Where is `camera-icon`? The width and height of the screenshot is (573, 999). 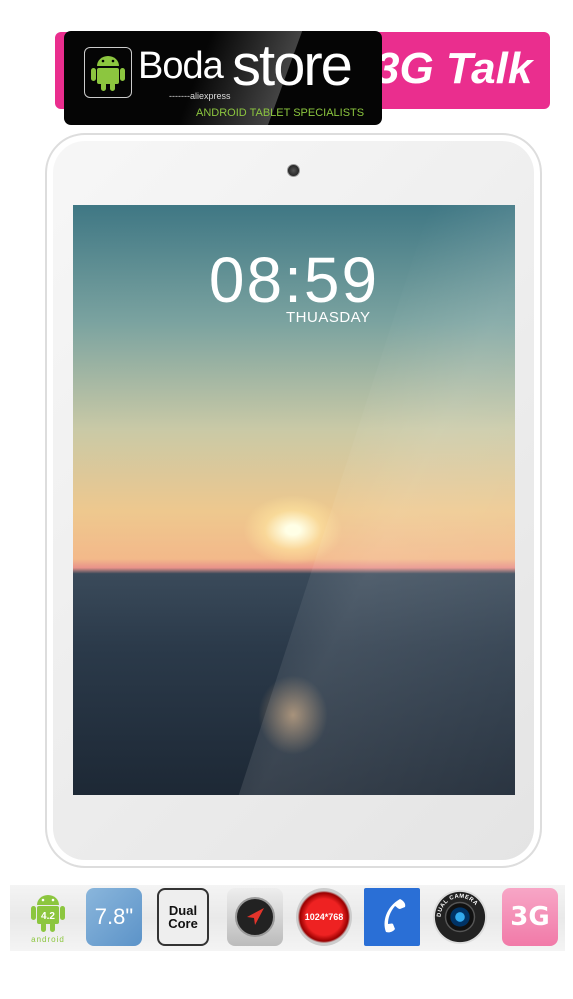
camera-icon is located at coordinates (293, 170).